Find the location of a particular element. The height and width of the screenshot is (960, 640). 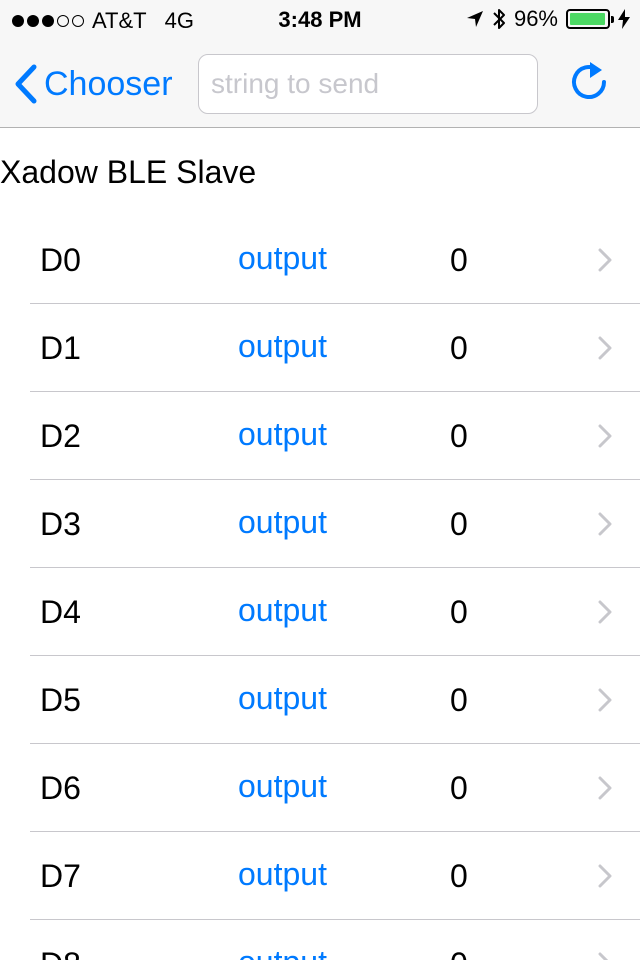

chevron-left-icon is located at coordinates (26, 84).